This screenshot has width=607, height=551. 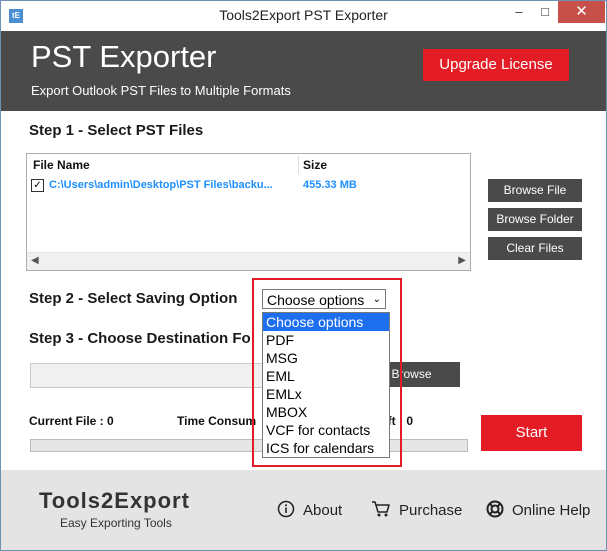 What do you see at coordinates (217, 421) in the screenshot?
I see `time-consumed-status: Time Consum` at bounding box center [217, 421].